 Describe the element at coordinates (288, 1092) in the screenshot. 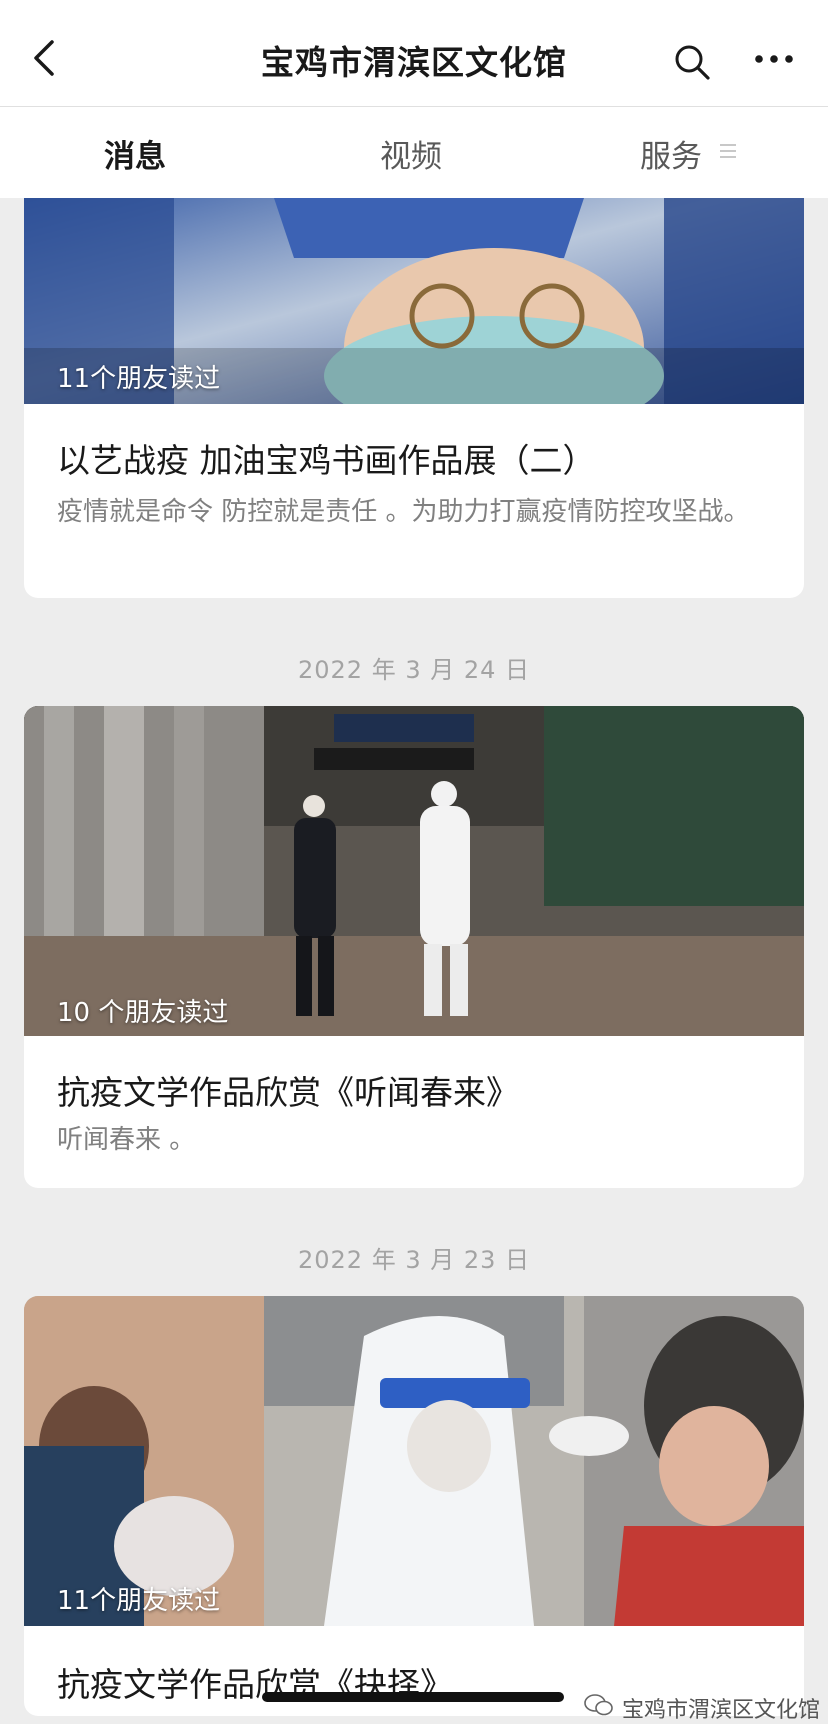

I see `article-title: 抗疫文学作品欣赏《听闻春来》` at that location.